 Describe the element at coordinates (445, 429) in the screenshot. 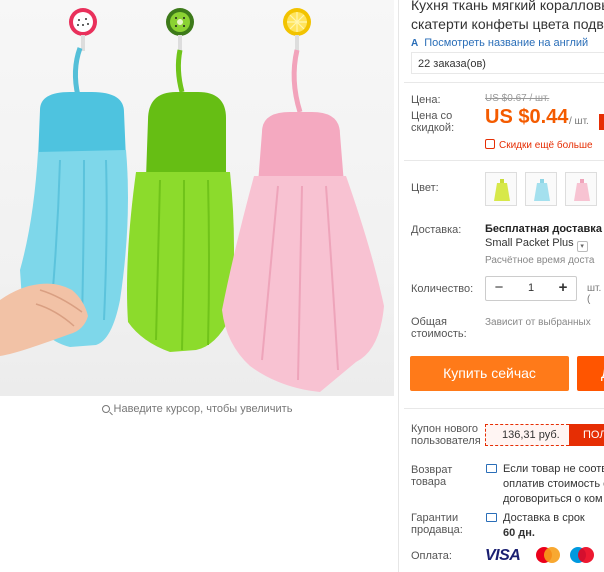

I see `coupon-label-line1: Купон нового` at that location.